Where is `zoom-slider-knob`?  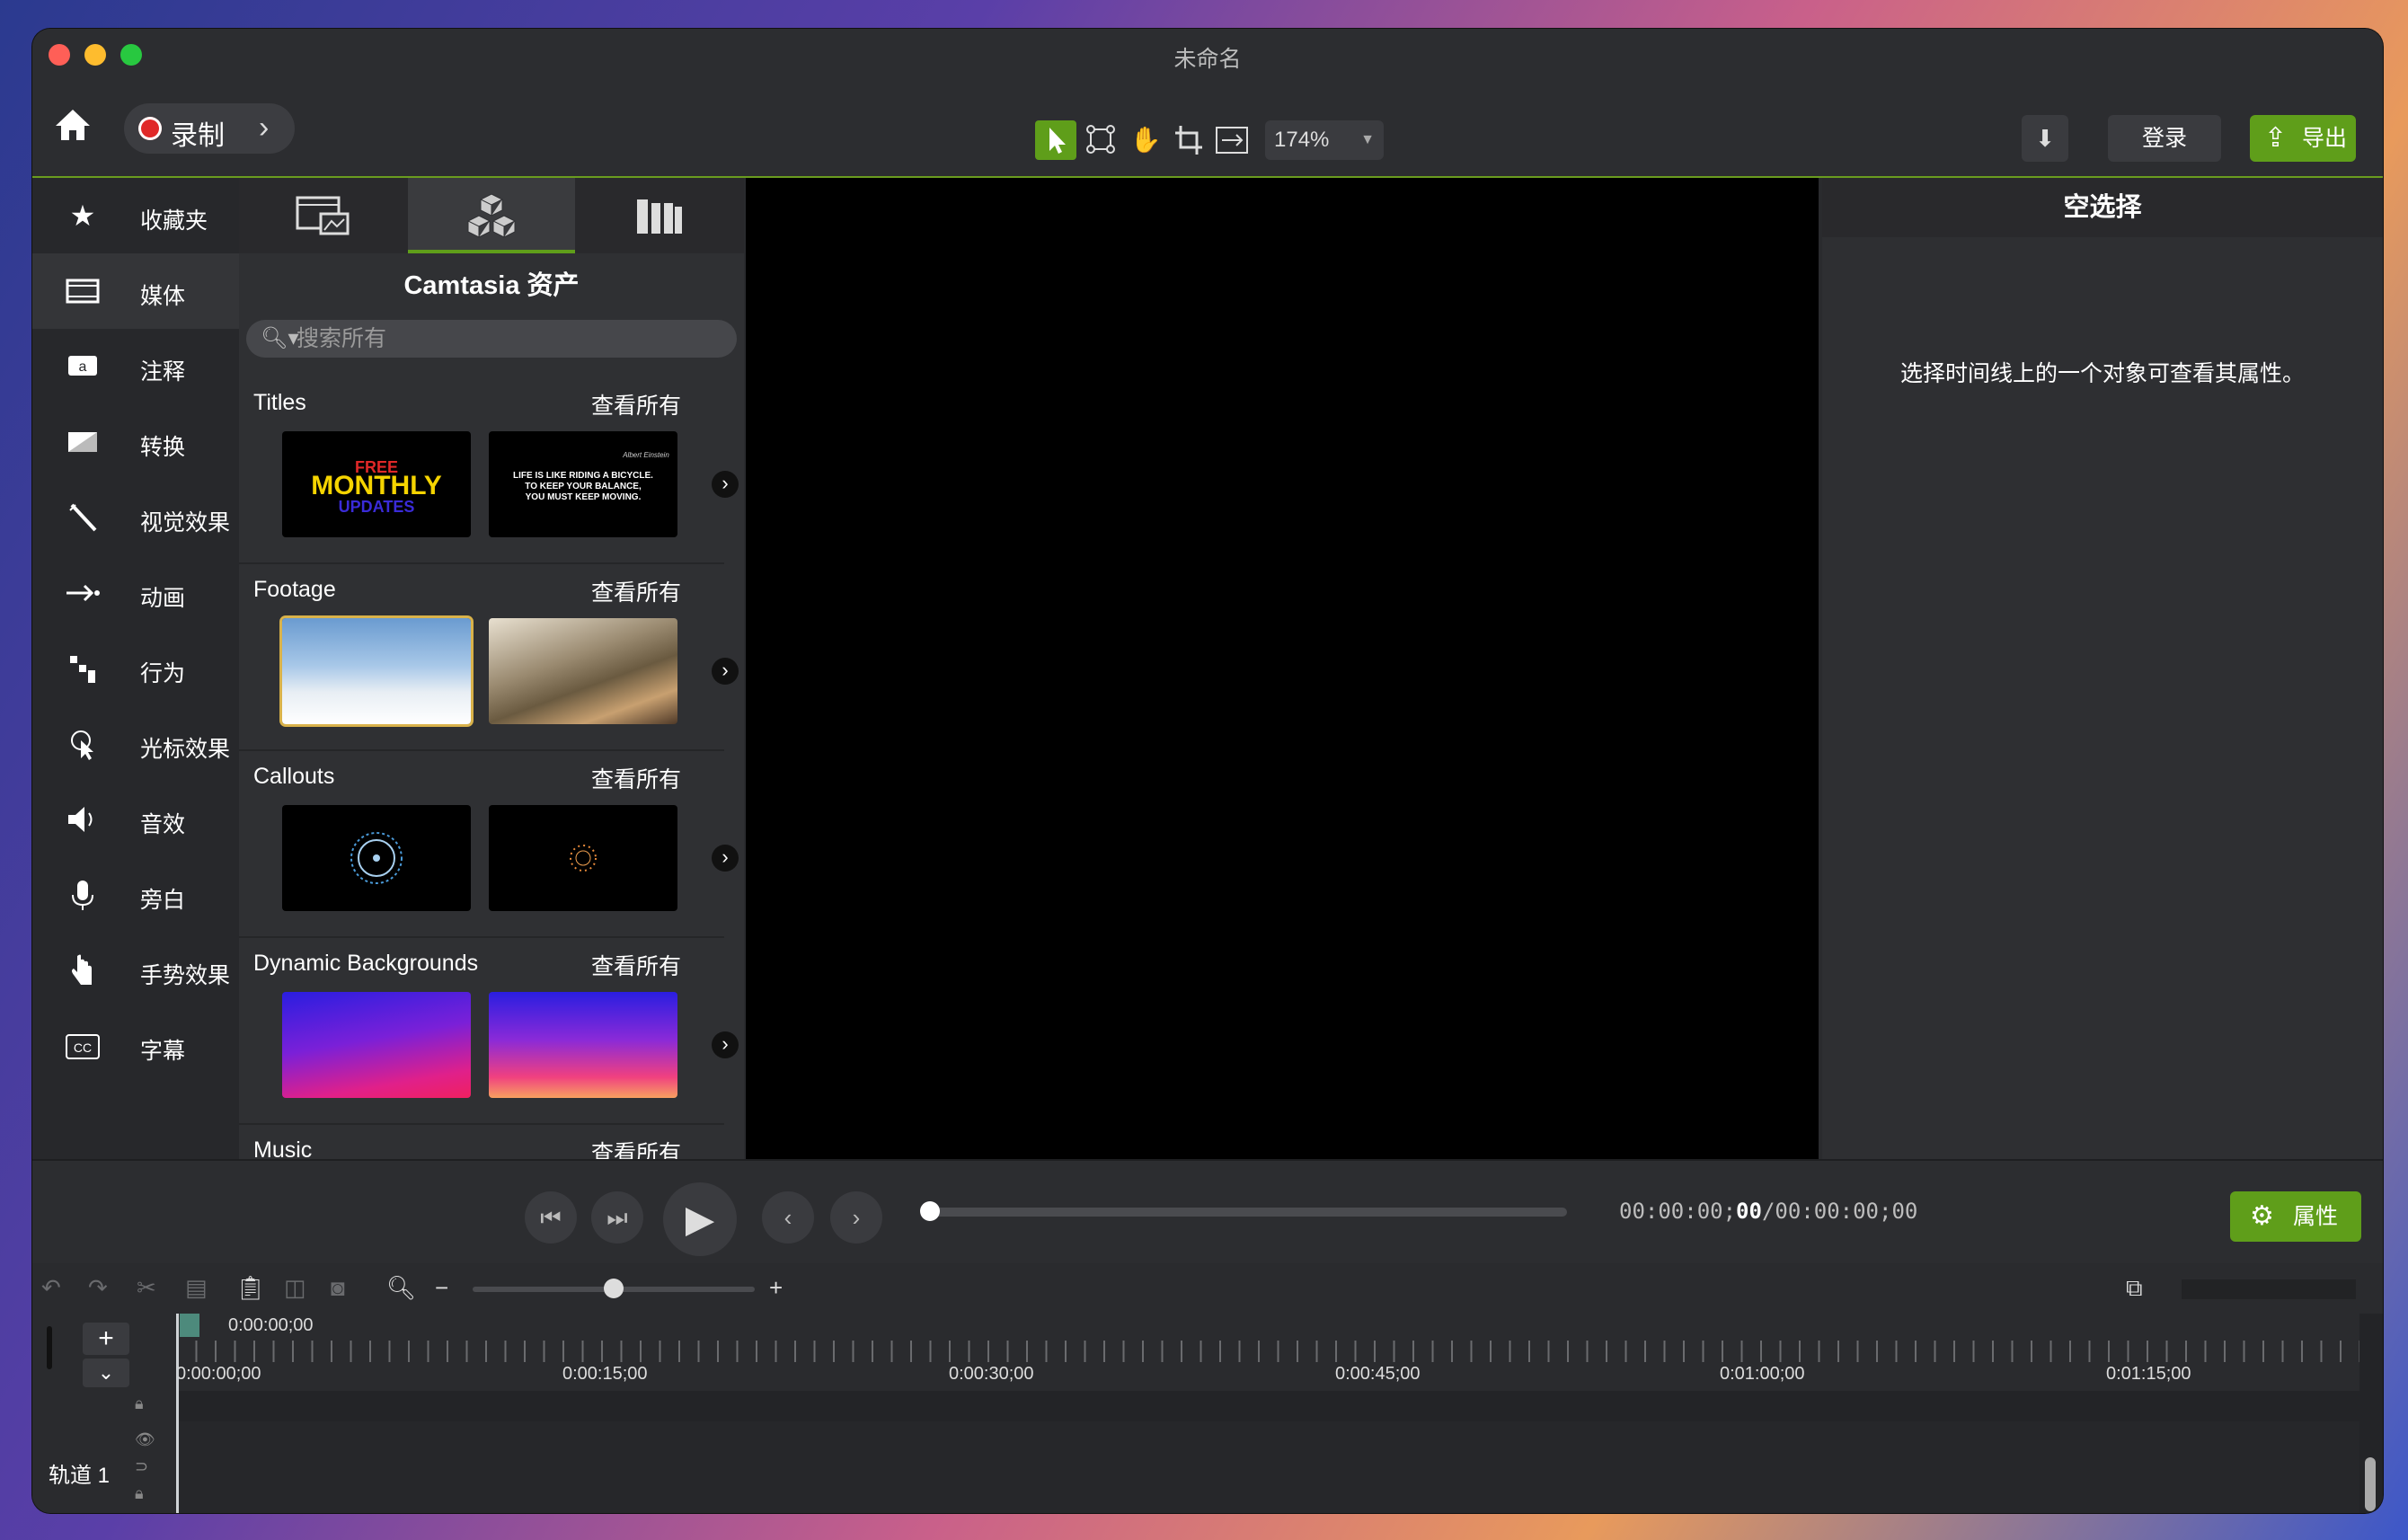
zoom-slider-knob is located at coordinates (614, 1288).